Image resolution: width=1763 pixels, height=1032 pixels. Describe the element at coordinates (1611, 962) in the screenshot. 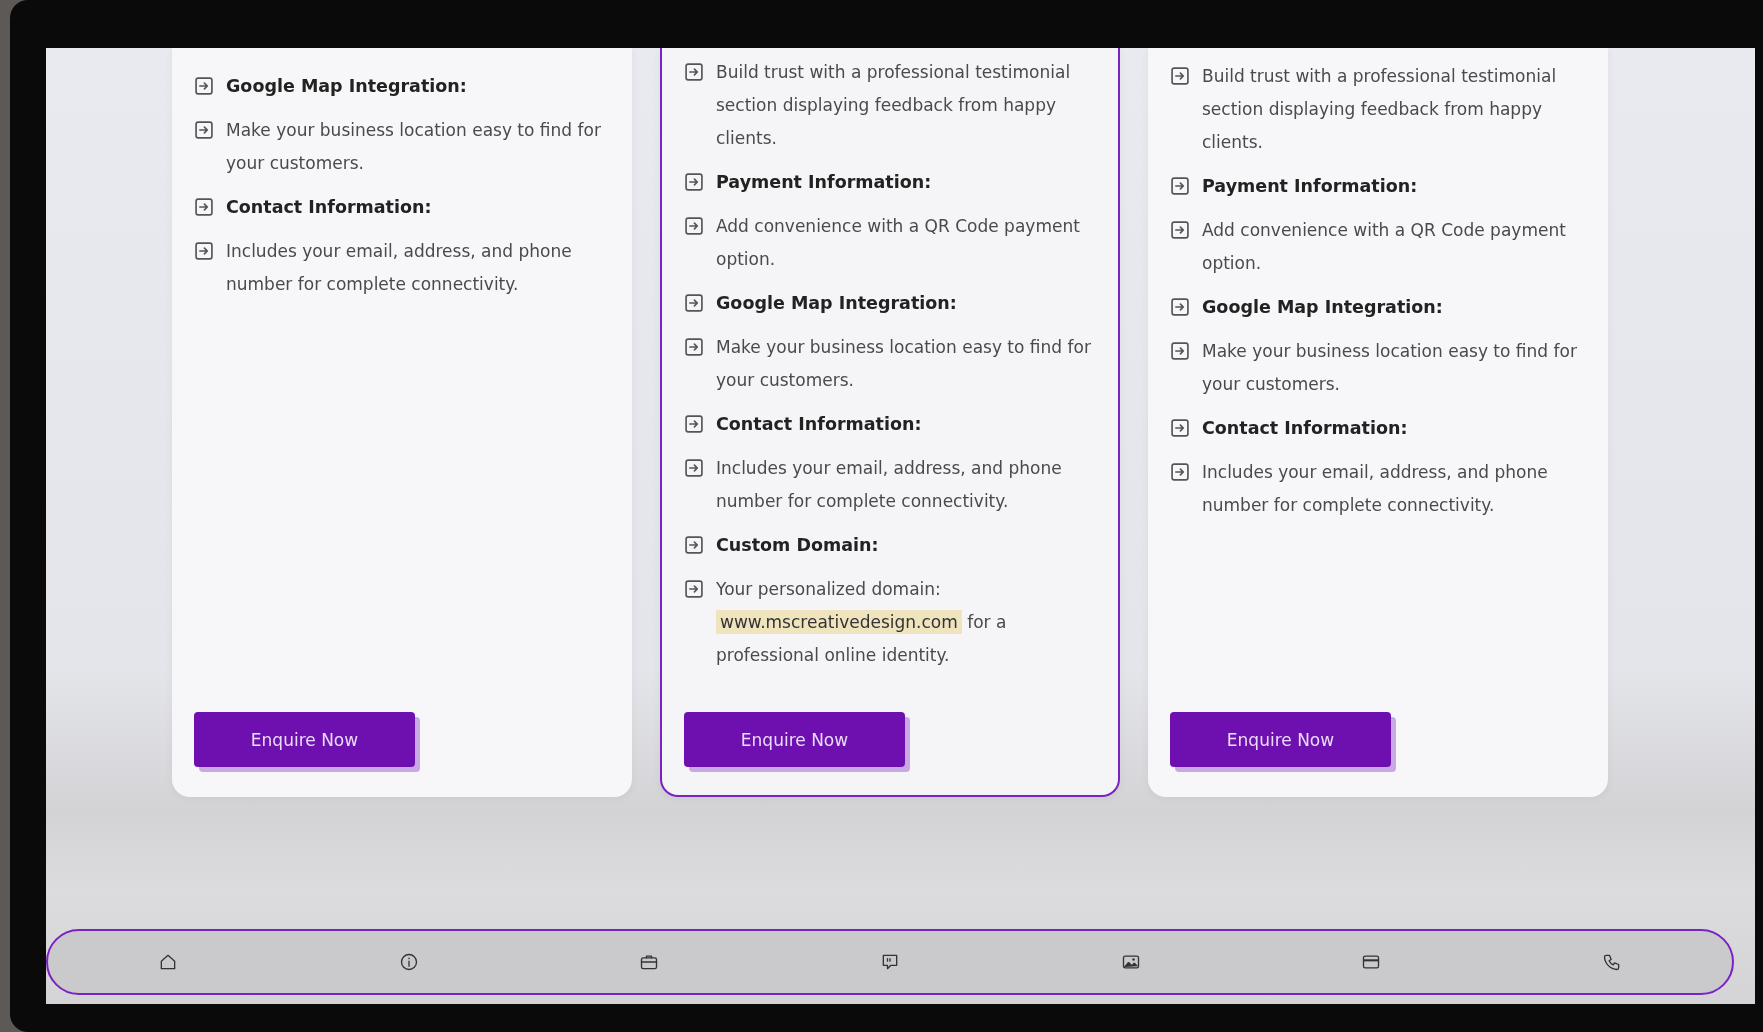

I see `phone-icon` at that location.